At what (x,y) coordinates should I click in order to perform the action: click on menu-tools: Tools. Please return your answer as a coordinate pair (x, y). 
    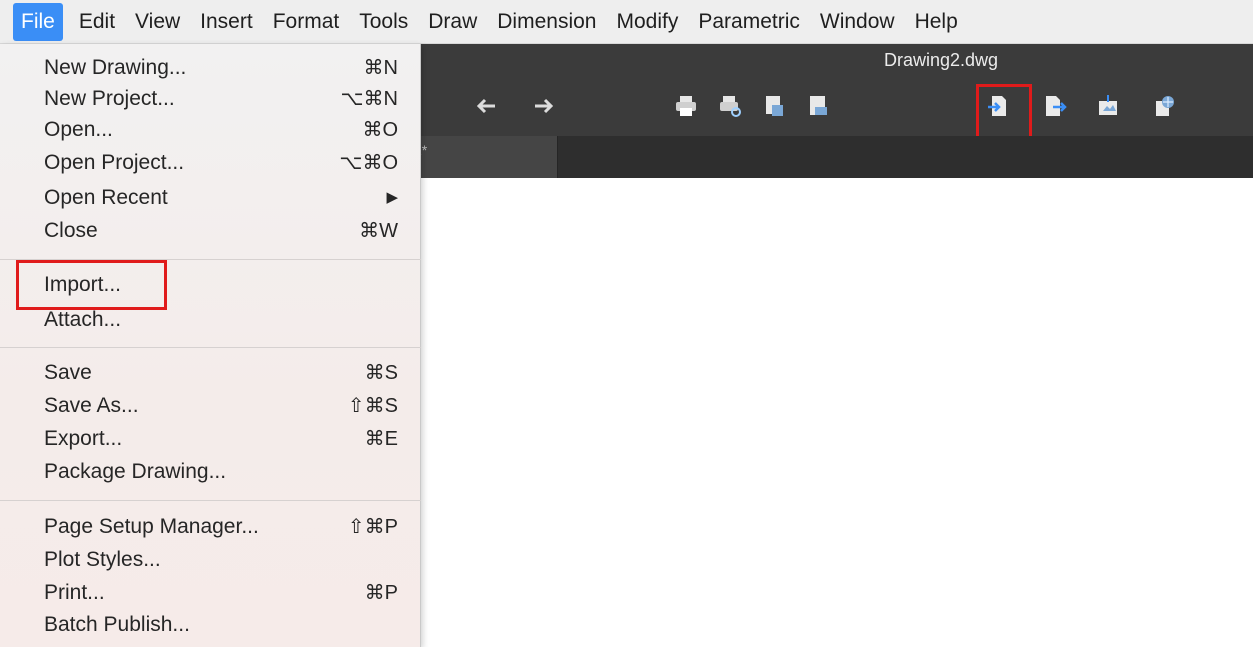
    Looking at the image, I should click on (383, 22).